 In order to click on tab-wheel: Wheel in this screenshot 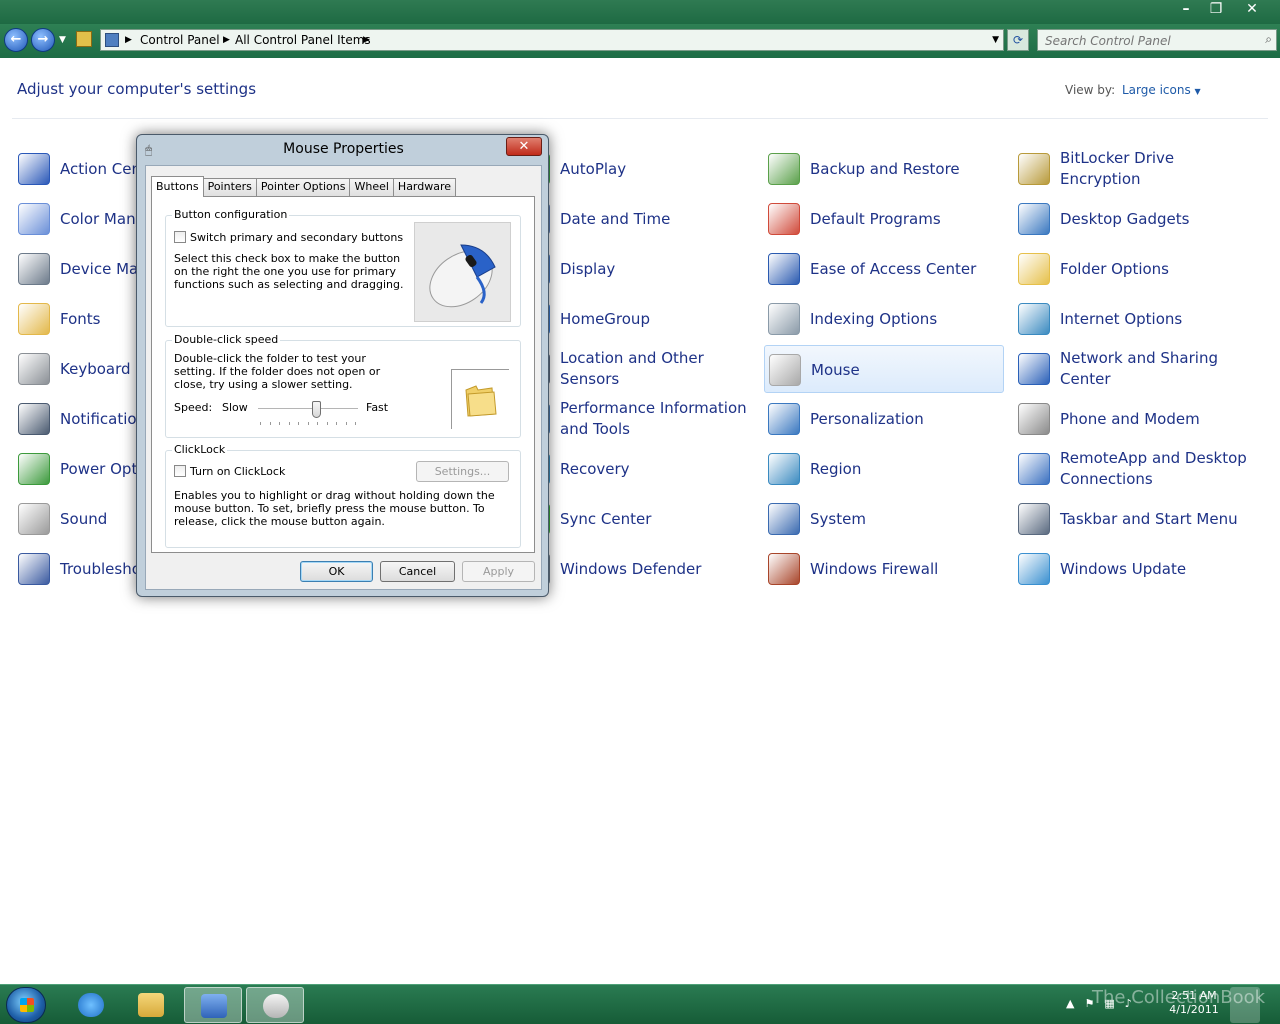, I will do `click(371, 187)`.